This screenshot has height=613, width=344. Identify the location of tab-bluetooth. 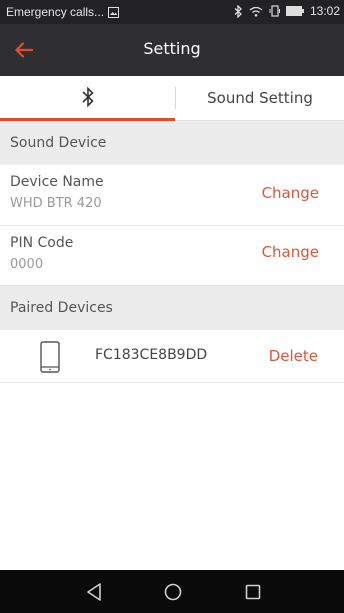
(87, 98).